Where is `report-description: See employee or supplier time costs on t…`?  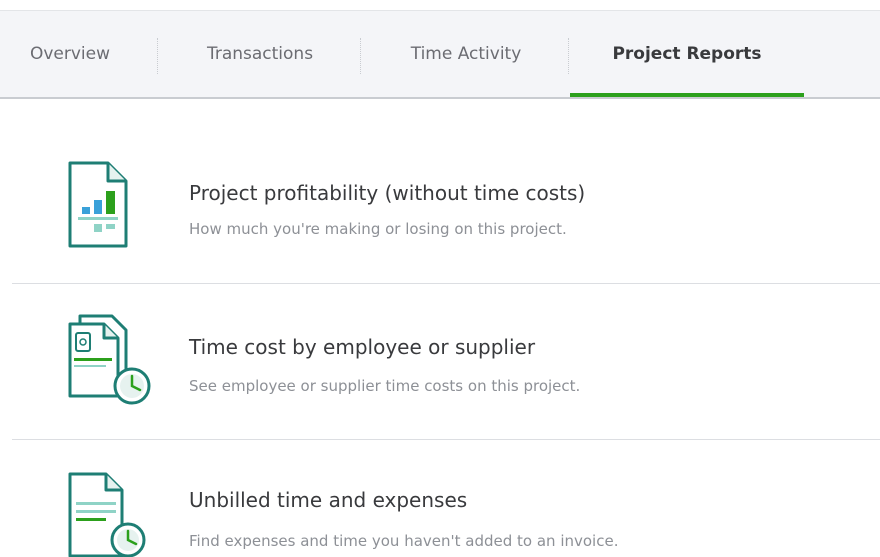
report-description: See employee or supplier time costs on t… is located at coordinates (385, 386).